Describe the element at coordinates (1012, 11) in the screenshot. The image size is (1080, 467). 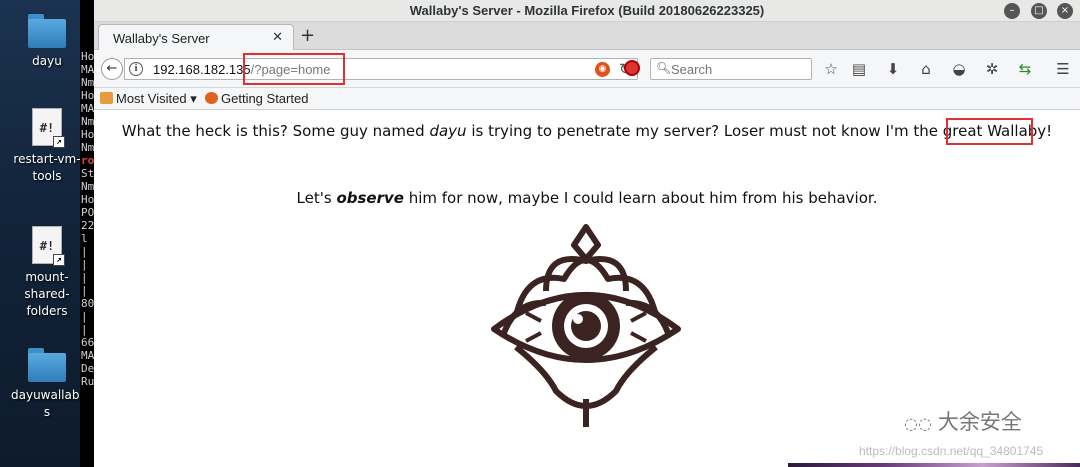
I see `minimize-button: –` at that location.